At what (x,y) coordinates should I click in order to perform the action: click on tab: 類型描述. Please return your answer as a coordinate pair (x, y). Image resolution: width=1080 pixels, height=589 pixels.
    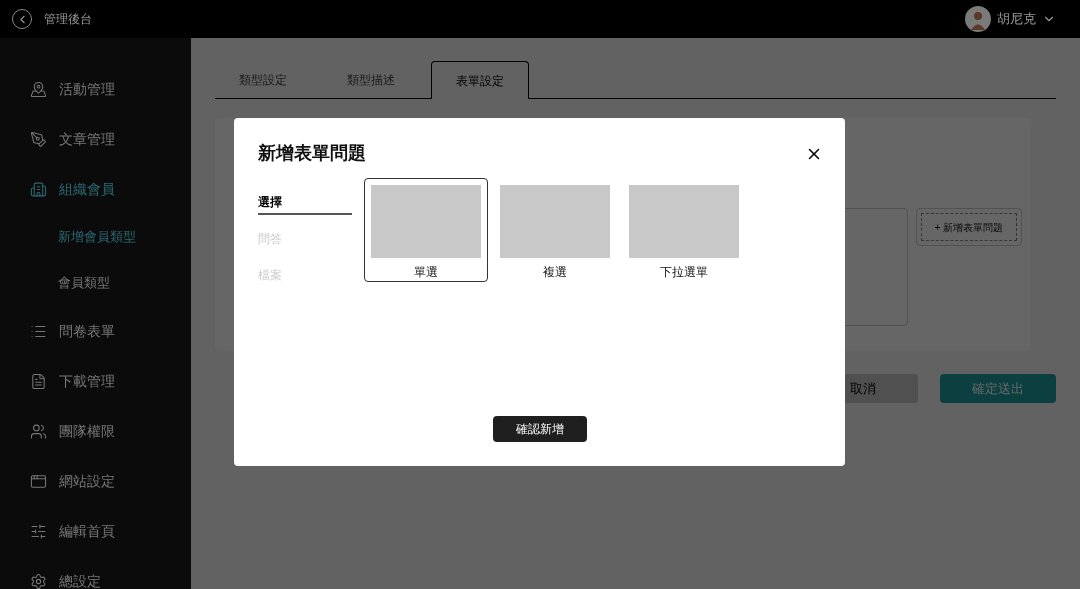
    Looking at the image, I should click on (371, 79).